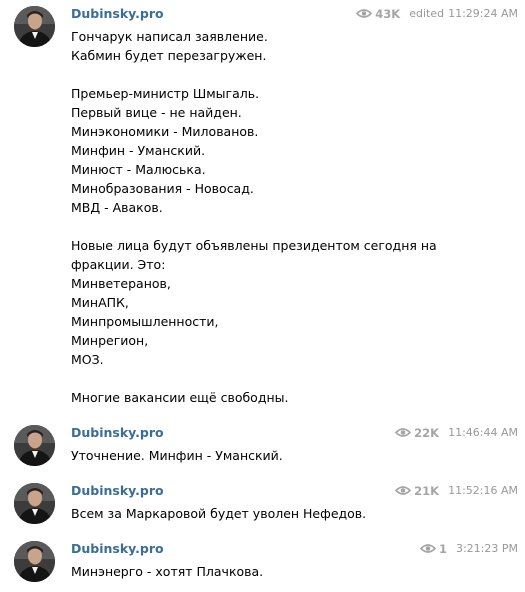 Image resolution: width=525 pixels, height=592 pixels. I want to click on timestamp: 11:52:16 AM, so click(483, 490).